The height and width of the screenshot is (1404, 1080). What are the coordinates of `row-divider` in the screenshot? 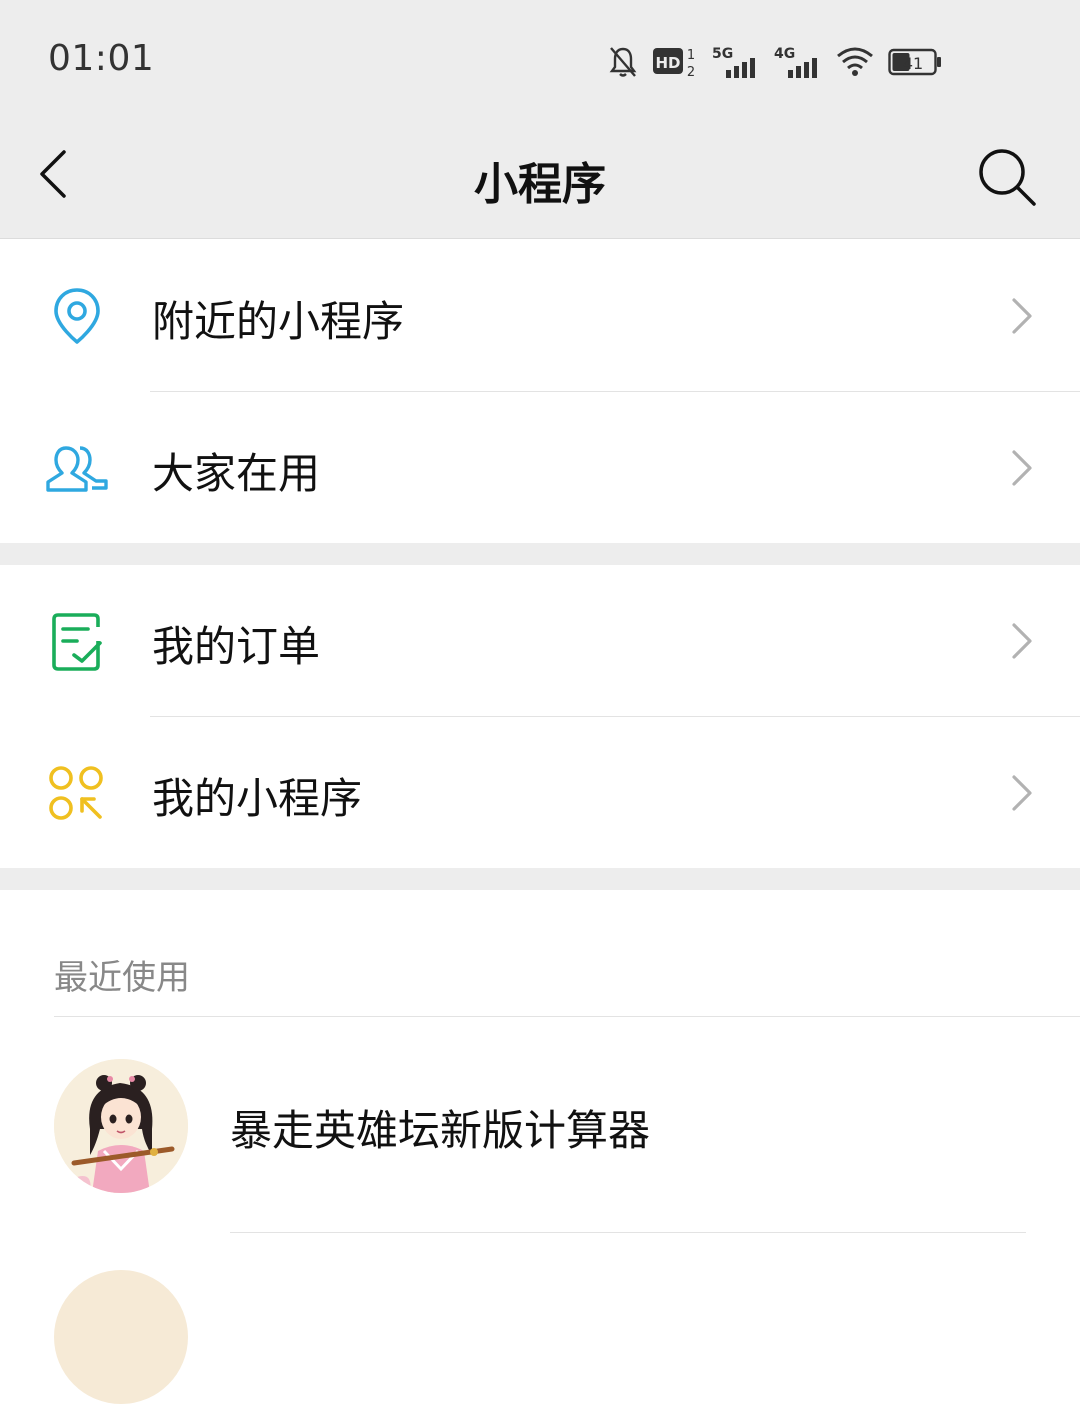 It's located at (628, 1232).